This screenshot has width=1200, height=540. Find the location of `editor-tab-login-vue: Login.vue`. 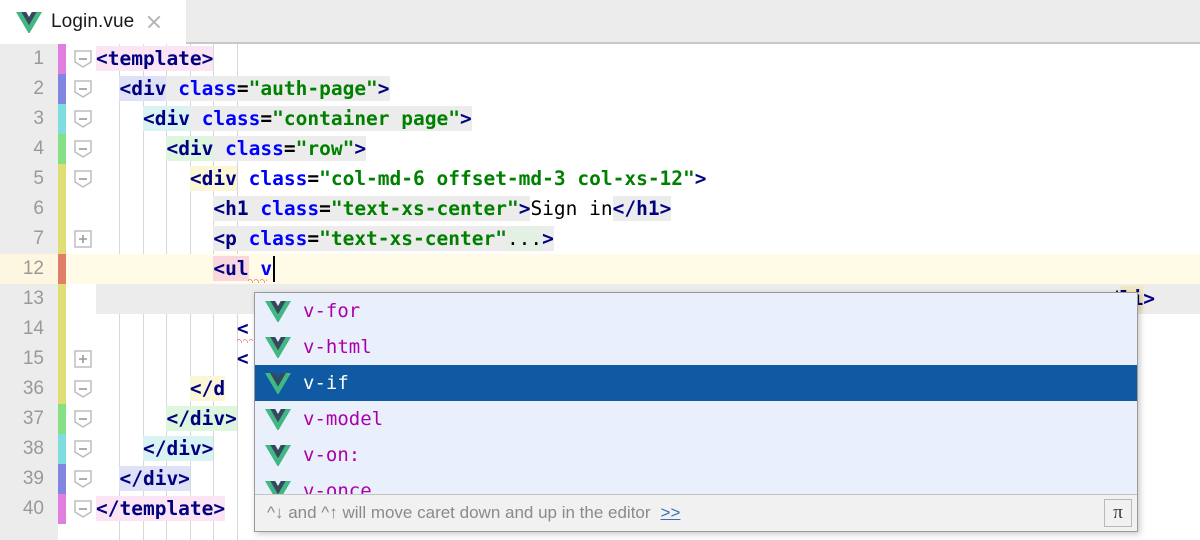

editor-tab-login-vue: Login.vue is located at coordinates (93, 22).